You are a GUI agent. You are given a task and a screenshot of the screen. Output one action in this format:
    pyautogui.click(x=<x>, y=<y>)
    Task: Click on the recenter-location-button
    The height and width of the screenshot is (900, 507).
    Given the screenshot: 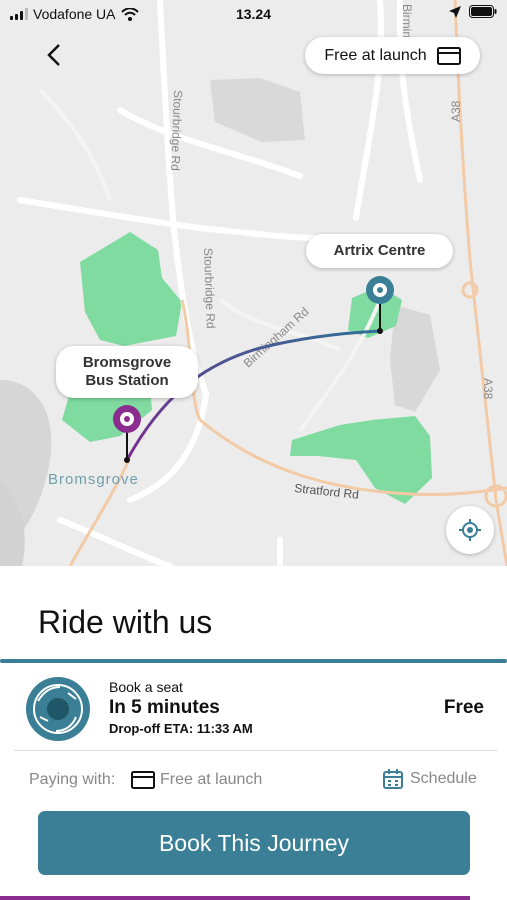 What is the action you would take?
    pyautogui.click(x=470, y=530)
    